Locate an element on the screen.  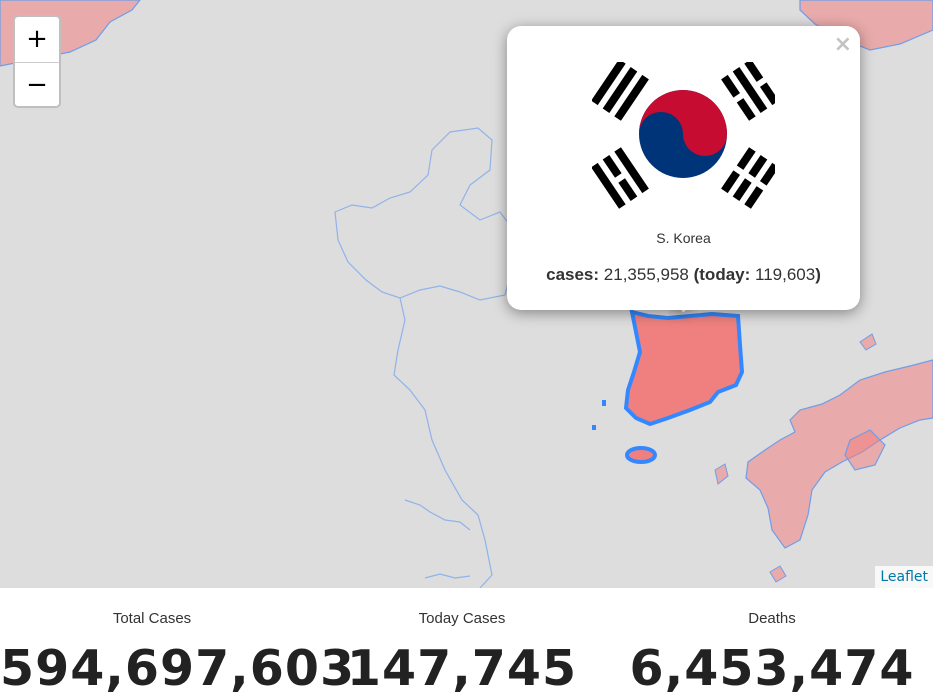
zoom-control: + − is located at coordinates (37, 61).